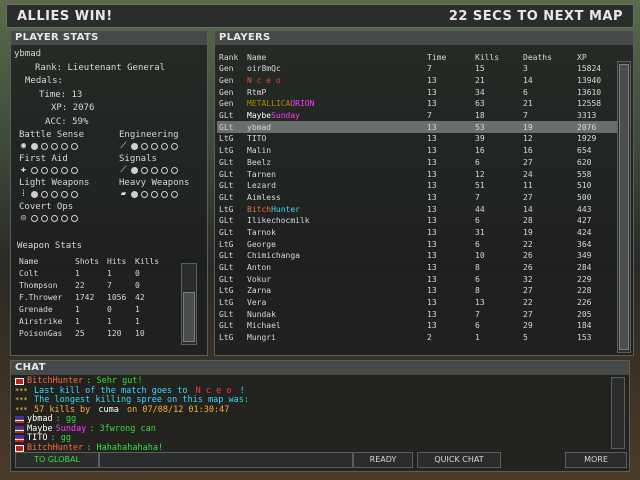 This screenshot has height=480, width=640. Describe the element at coordinates (50, 246) in the screenshot. I see `weapon-stats-title: Weapon Stats` at that location.